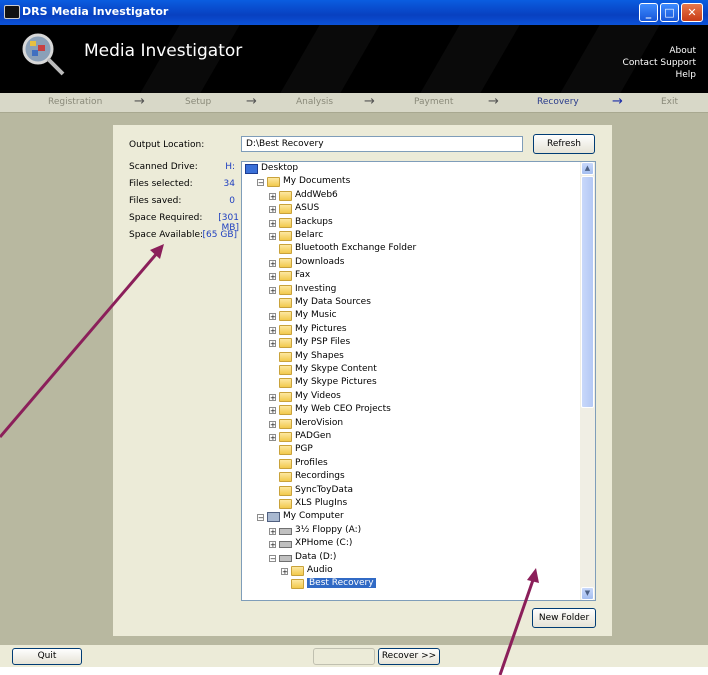 This screenshot has height=675, width=708. What do you see at coordinates (533, 575) in the screenshot?
I see `annotation-arrowhead-icon` at bounding box center [533, 575].